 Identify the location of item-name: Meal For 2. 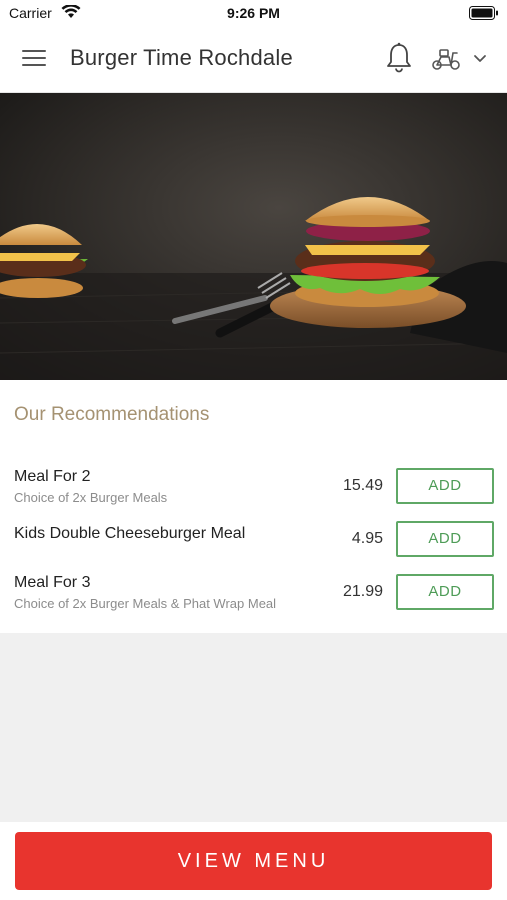
(52, 476).